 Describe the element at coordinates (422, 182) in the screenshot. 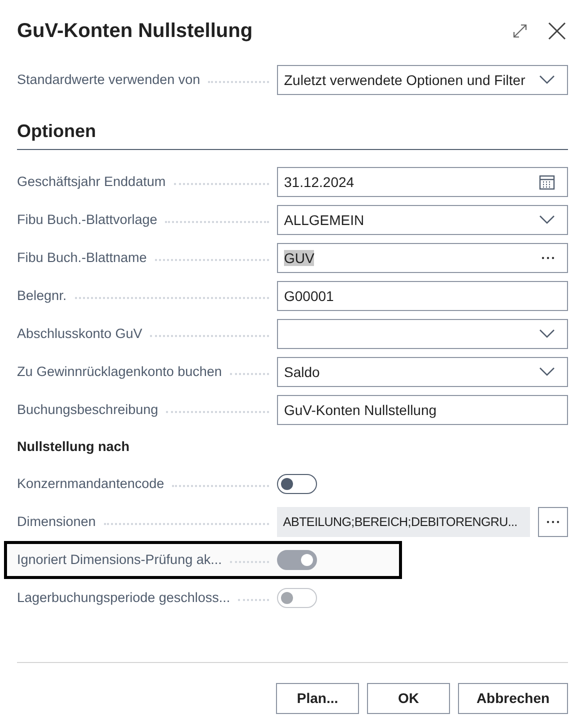

I see `input-field: 31.12.2024` at that location.